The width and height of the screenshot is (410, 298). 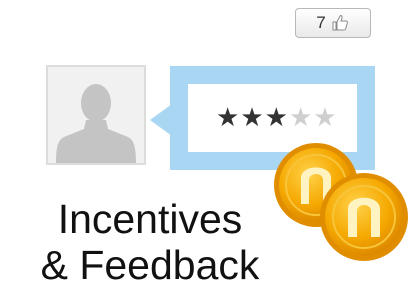 What do you see at coordinates (321, 22) in the screenshot?
I see `like-count: 7` at bounding box center [321, 22].